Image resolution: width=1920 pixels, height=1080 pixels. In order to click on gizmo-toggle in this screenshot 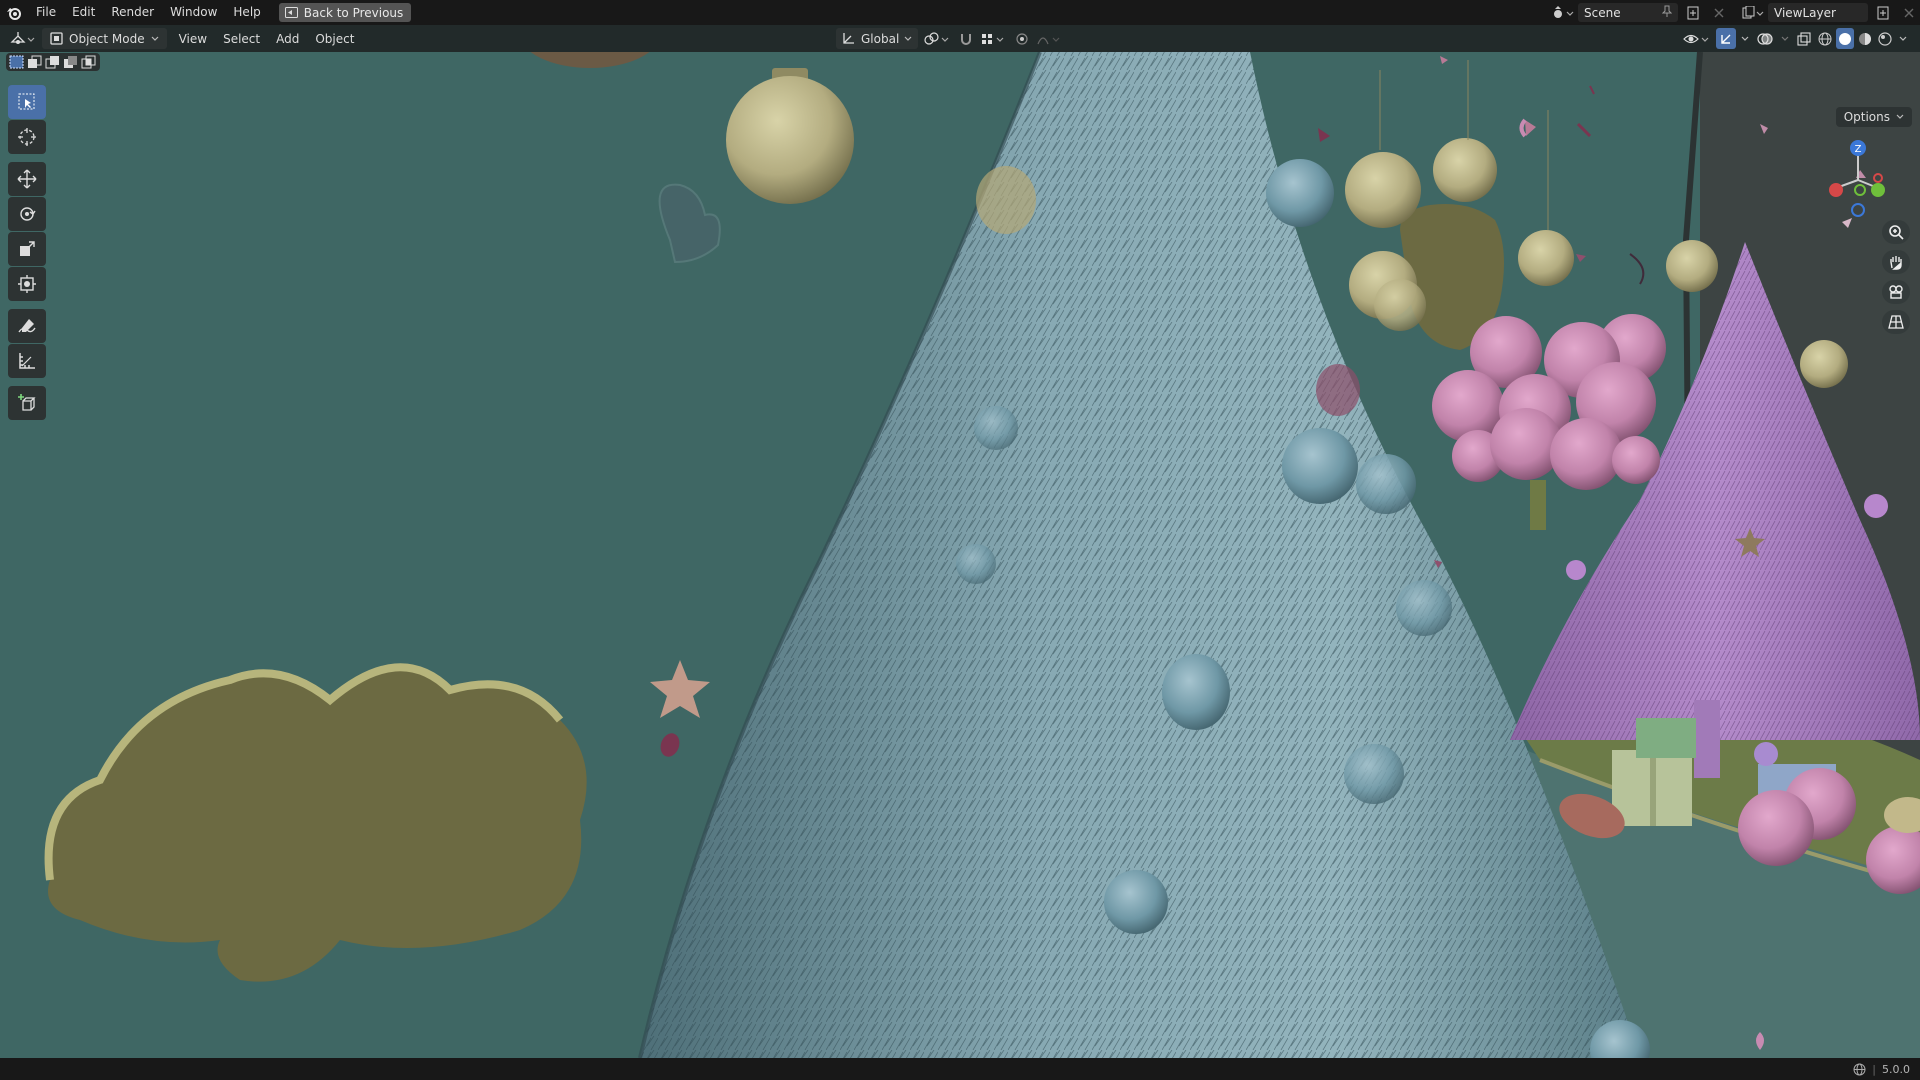, I will do `click(1726, 38)`.